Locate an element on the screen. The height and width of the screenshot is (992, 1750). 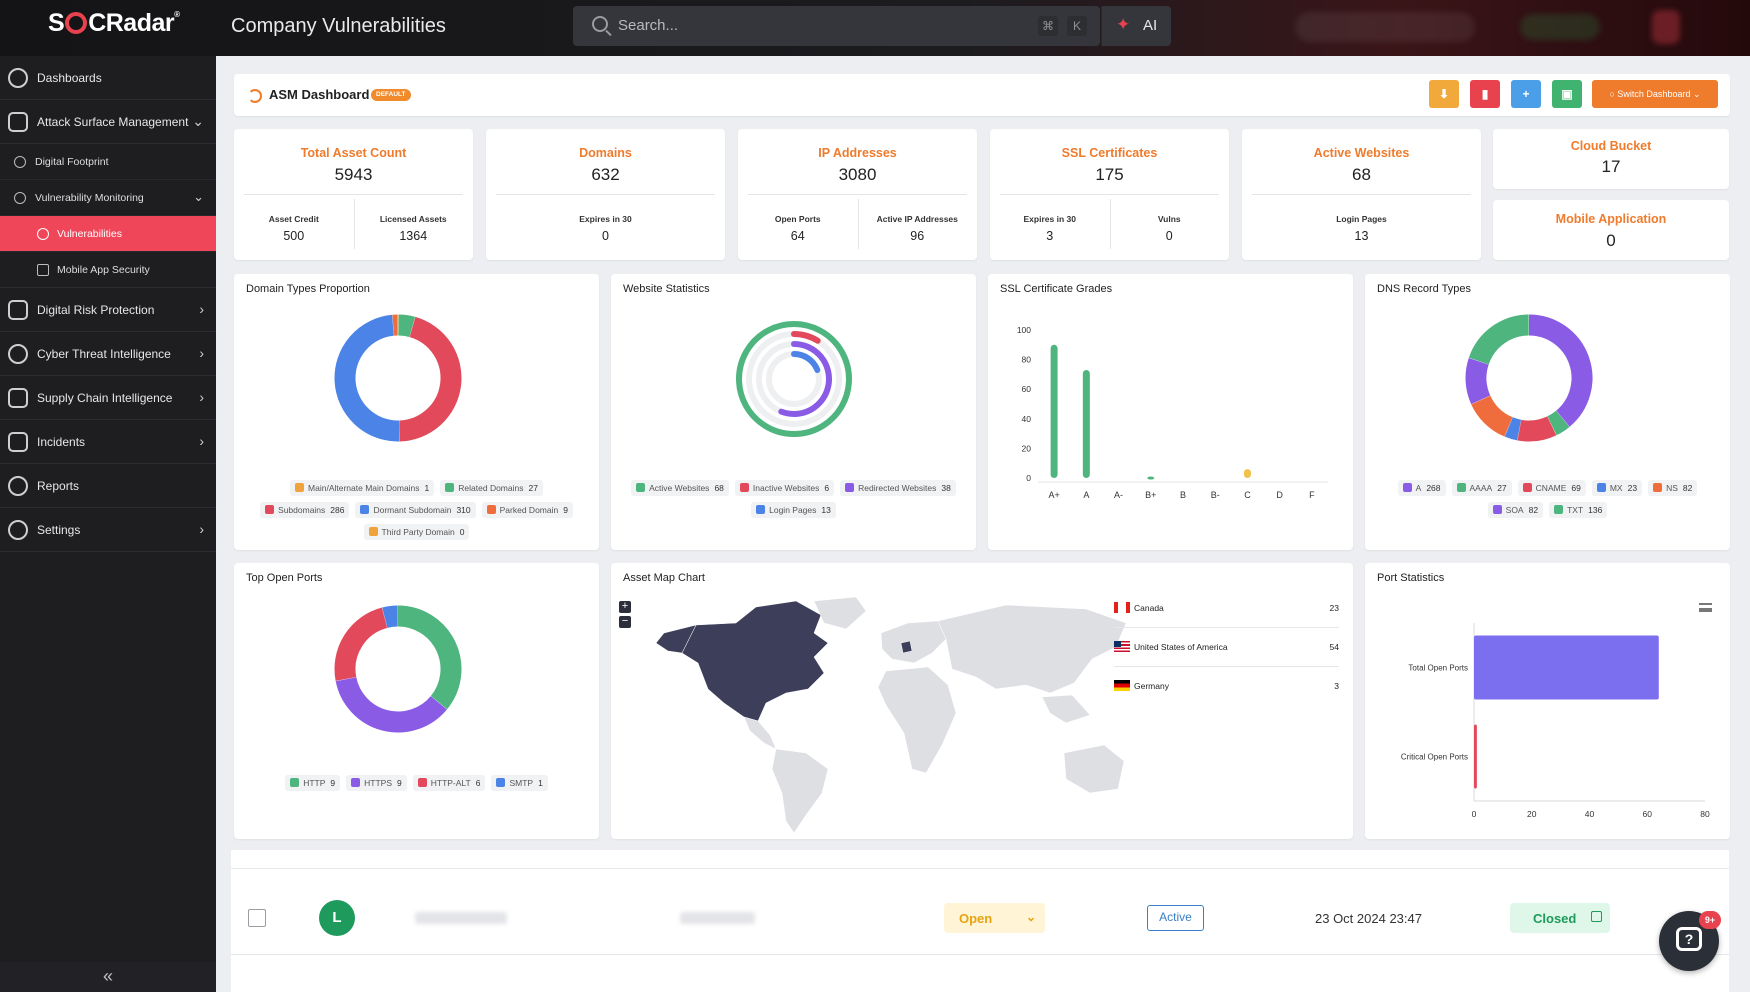
radial-bar-inactive-websites is located at coordinates (806, 337).